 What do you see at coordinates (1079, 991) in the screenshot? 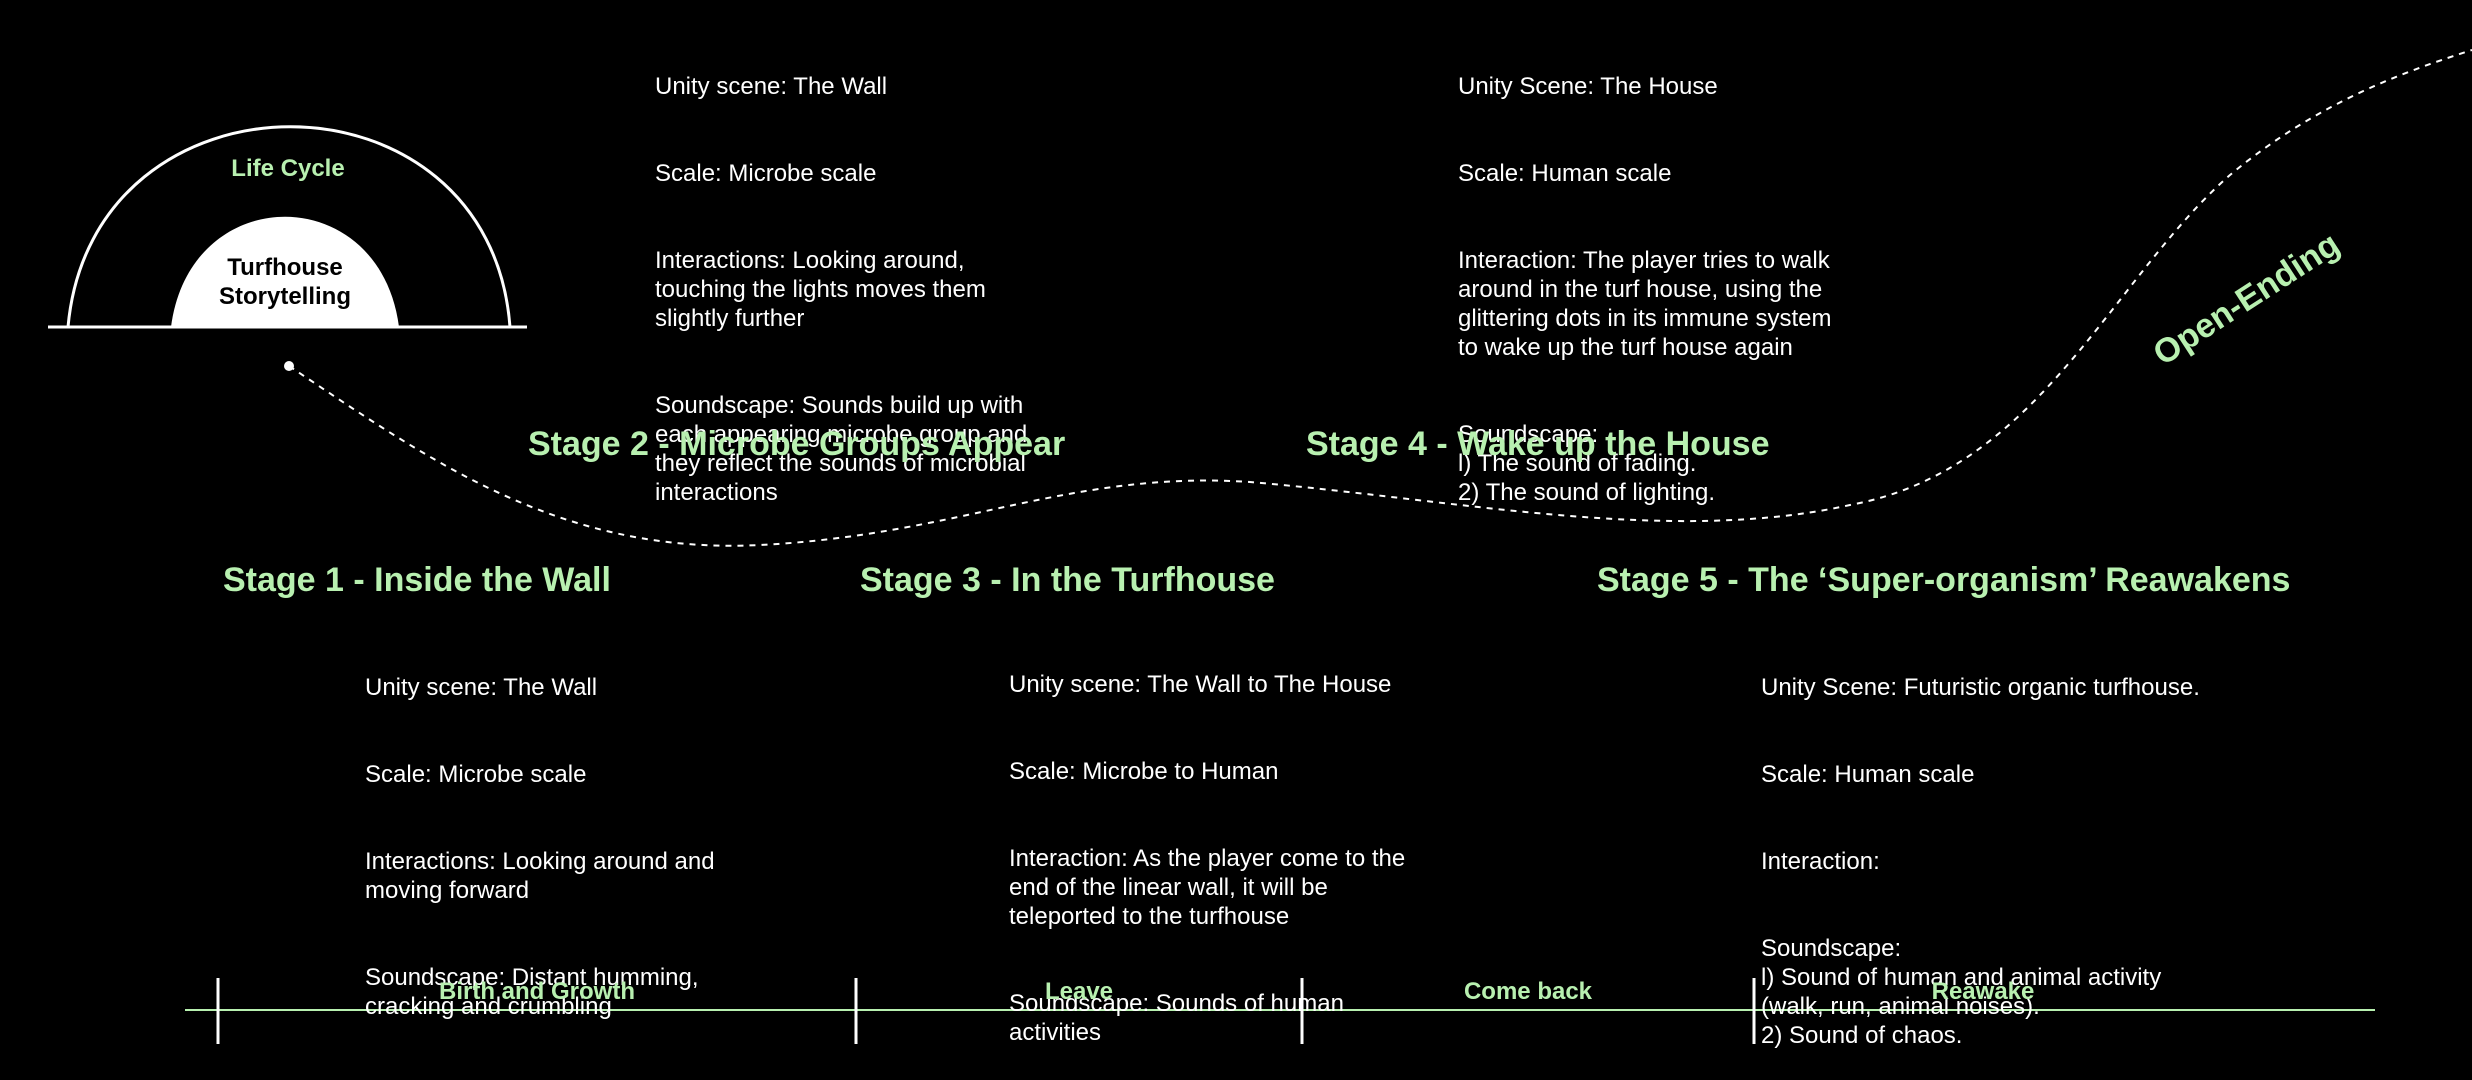
I see `phase-leave: Leave` at bounding box center [1079, 991].